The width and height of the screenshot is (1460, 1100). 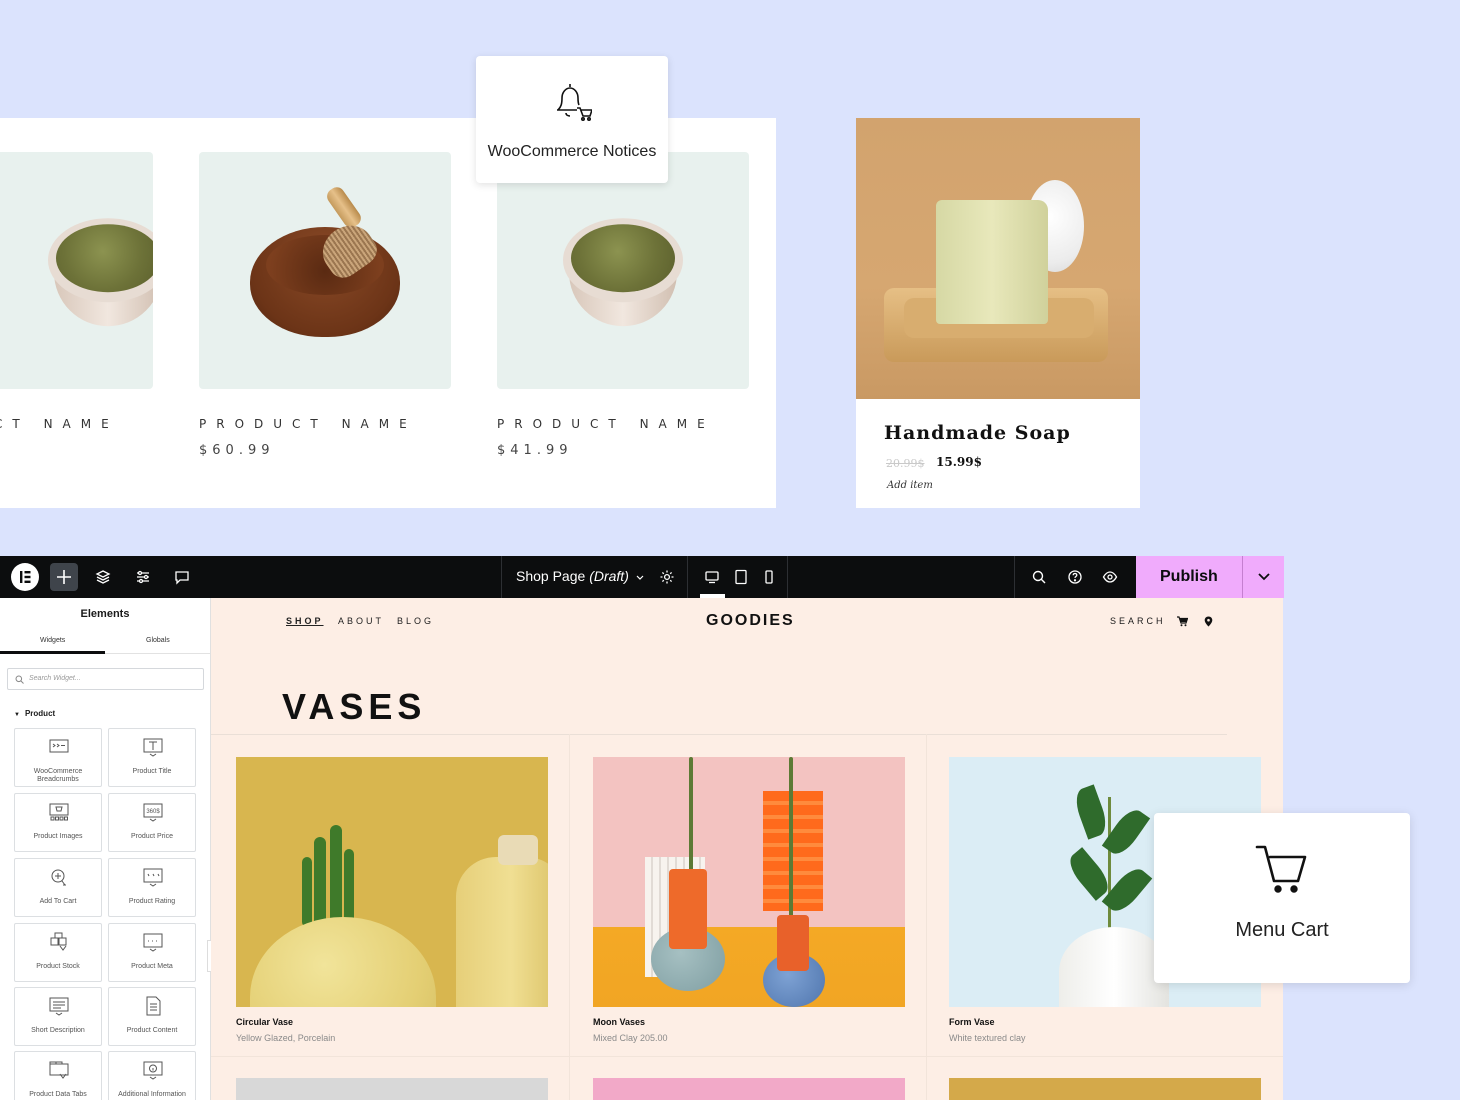 What do you see at coordinates (158, 640) in the screenshot?
I see `tab-globals: Globals` at bounding box center [158, 640].